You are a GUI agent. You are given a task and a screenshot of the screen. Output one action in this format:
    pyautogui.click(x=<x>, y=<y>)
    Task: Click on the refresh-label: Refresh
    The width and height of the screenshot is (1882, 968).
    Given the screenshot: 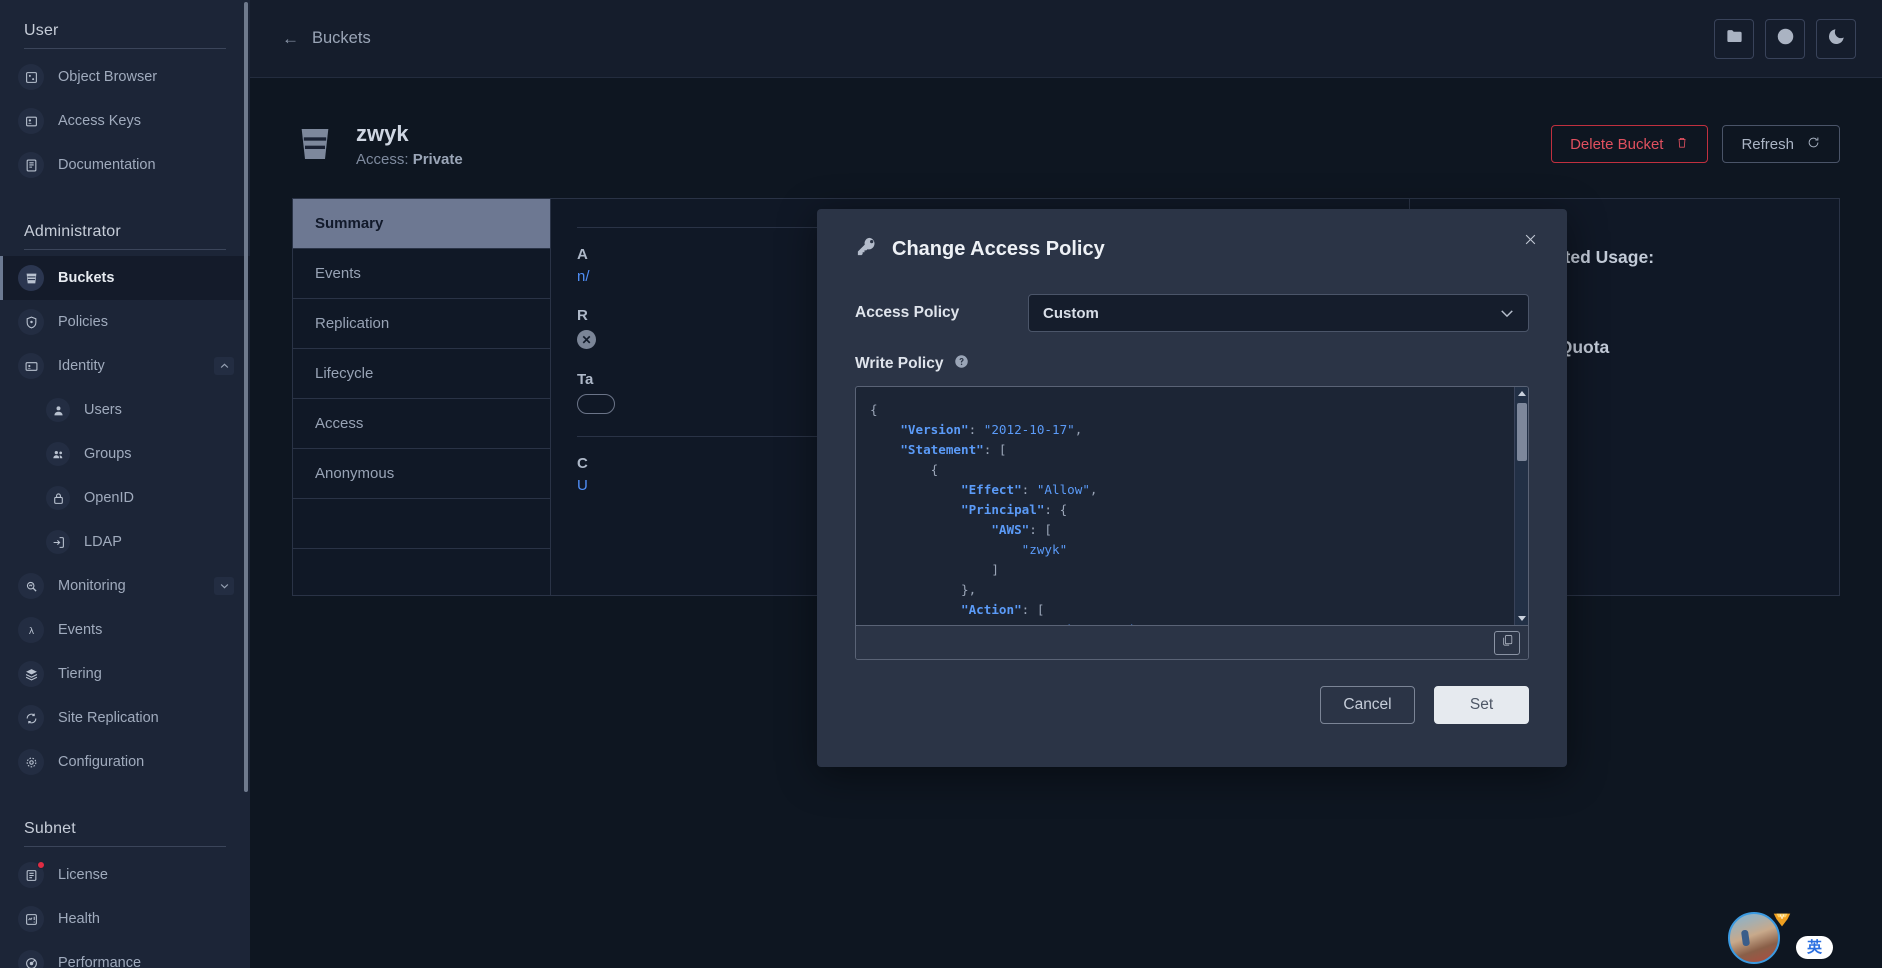 What is the action you would take?
    pyautogui.click(x=1767, y=144)
    